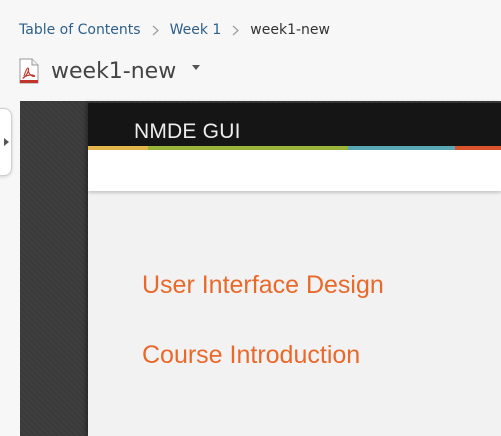 The image size is (501, 436). What do you see at coordinates (196, 67) in the screenshot?
I see `caret-down-icon` at bounding box center [196, 67].